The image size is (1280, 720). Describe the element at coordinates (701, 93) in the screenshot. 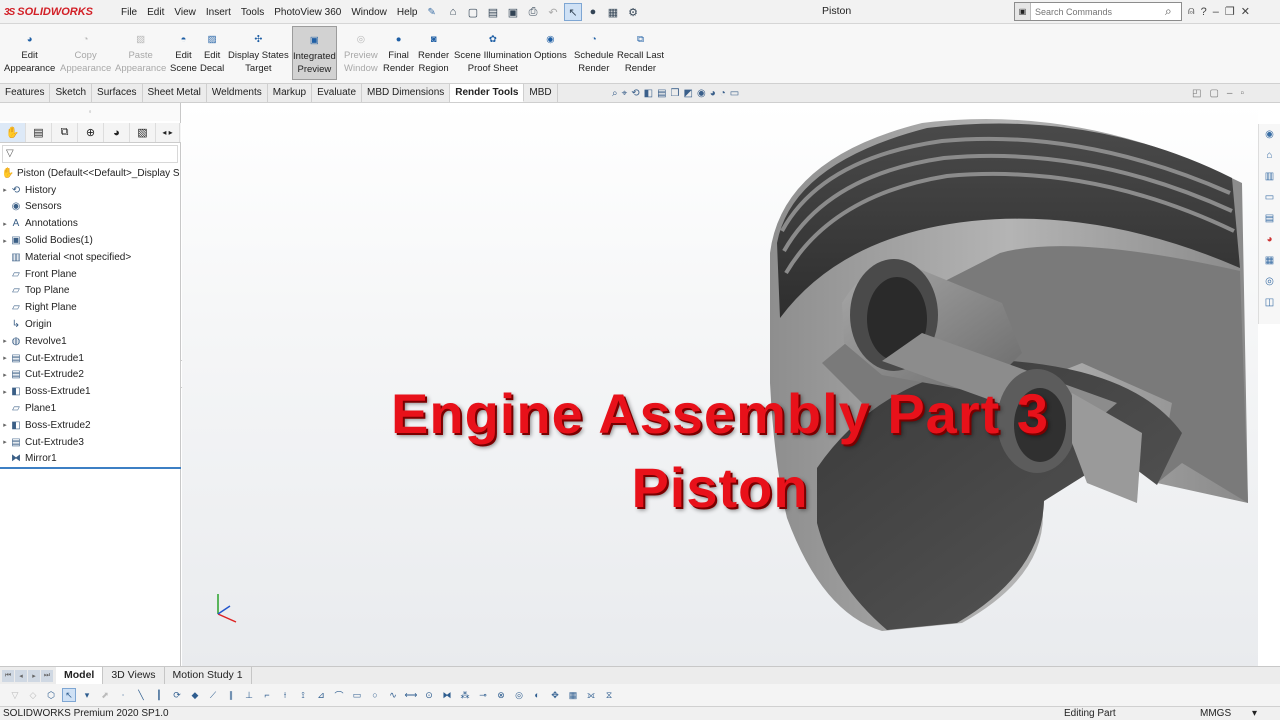

I see `hide-show-icon: ◉` at that location.